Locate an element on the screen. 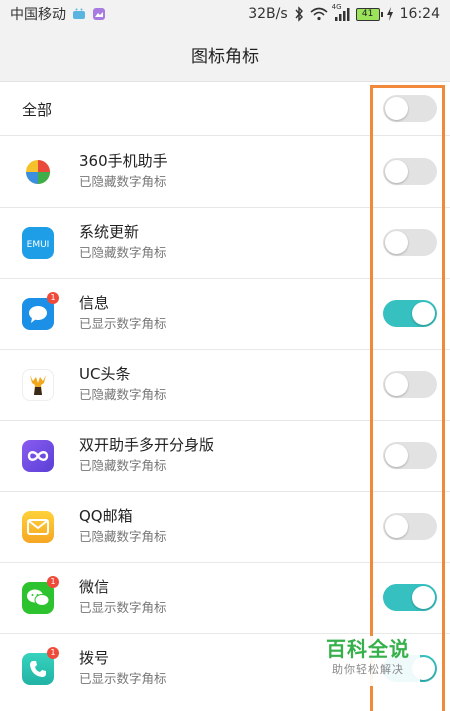  app-name: 信息 is located at coordinates (94, 303).